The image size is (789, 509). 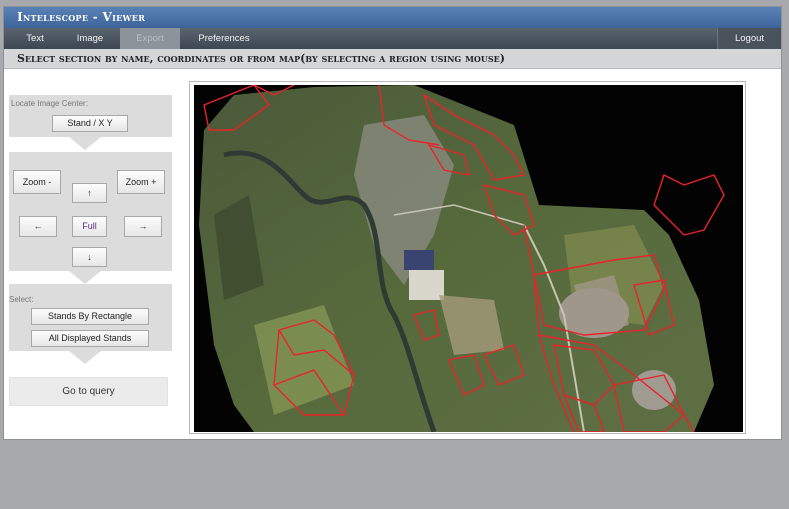 I want to click on logout-button: Logout, so click(x=749, y=38).